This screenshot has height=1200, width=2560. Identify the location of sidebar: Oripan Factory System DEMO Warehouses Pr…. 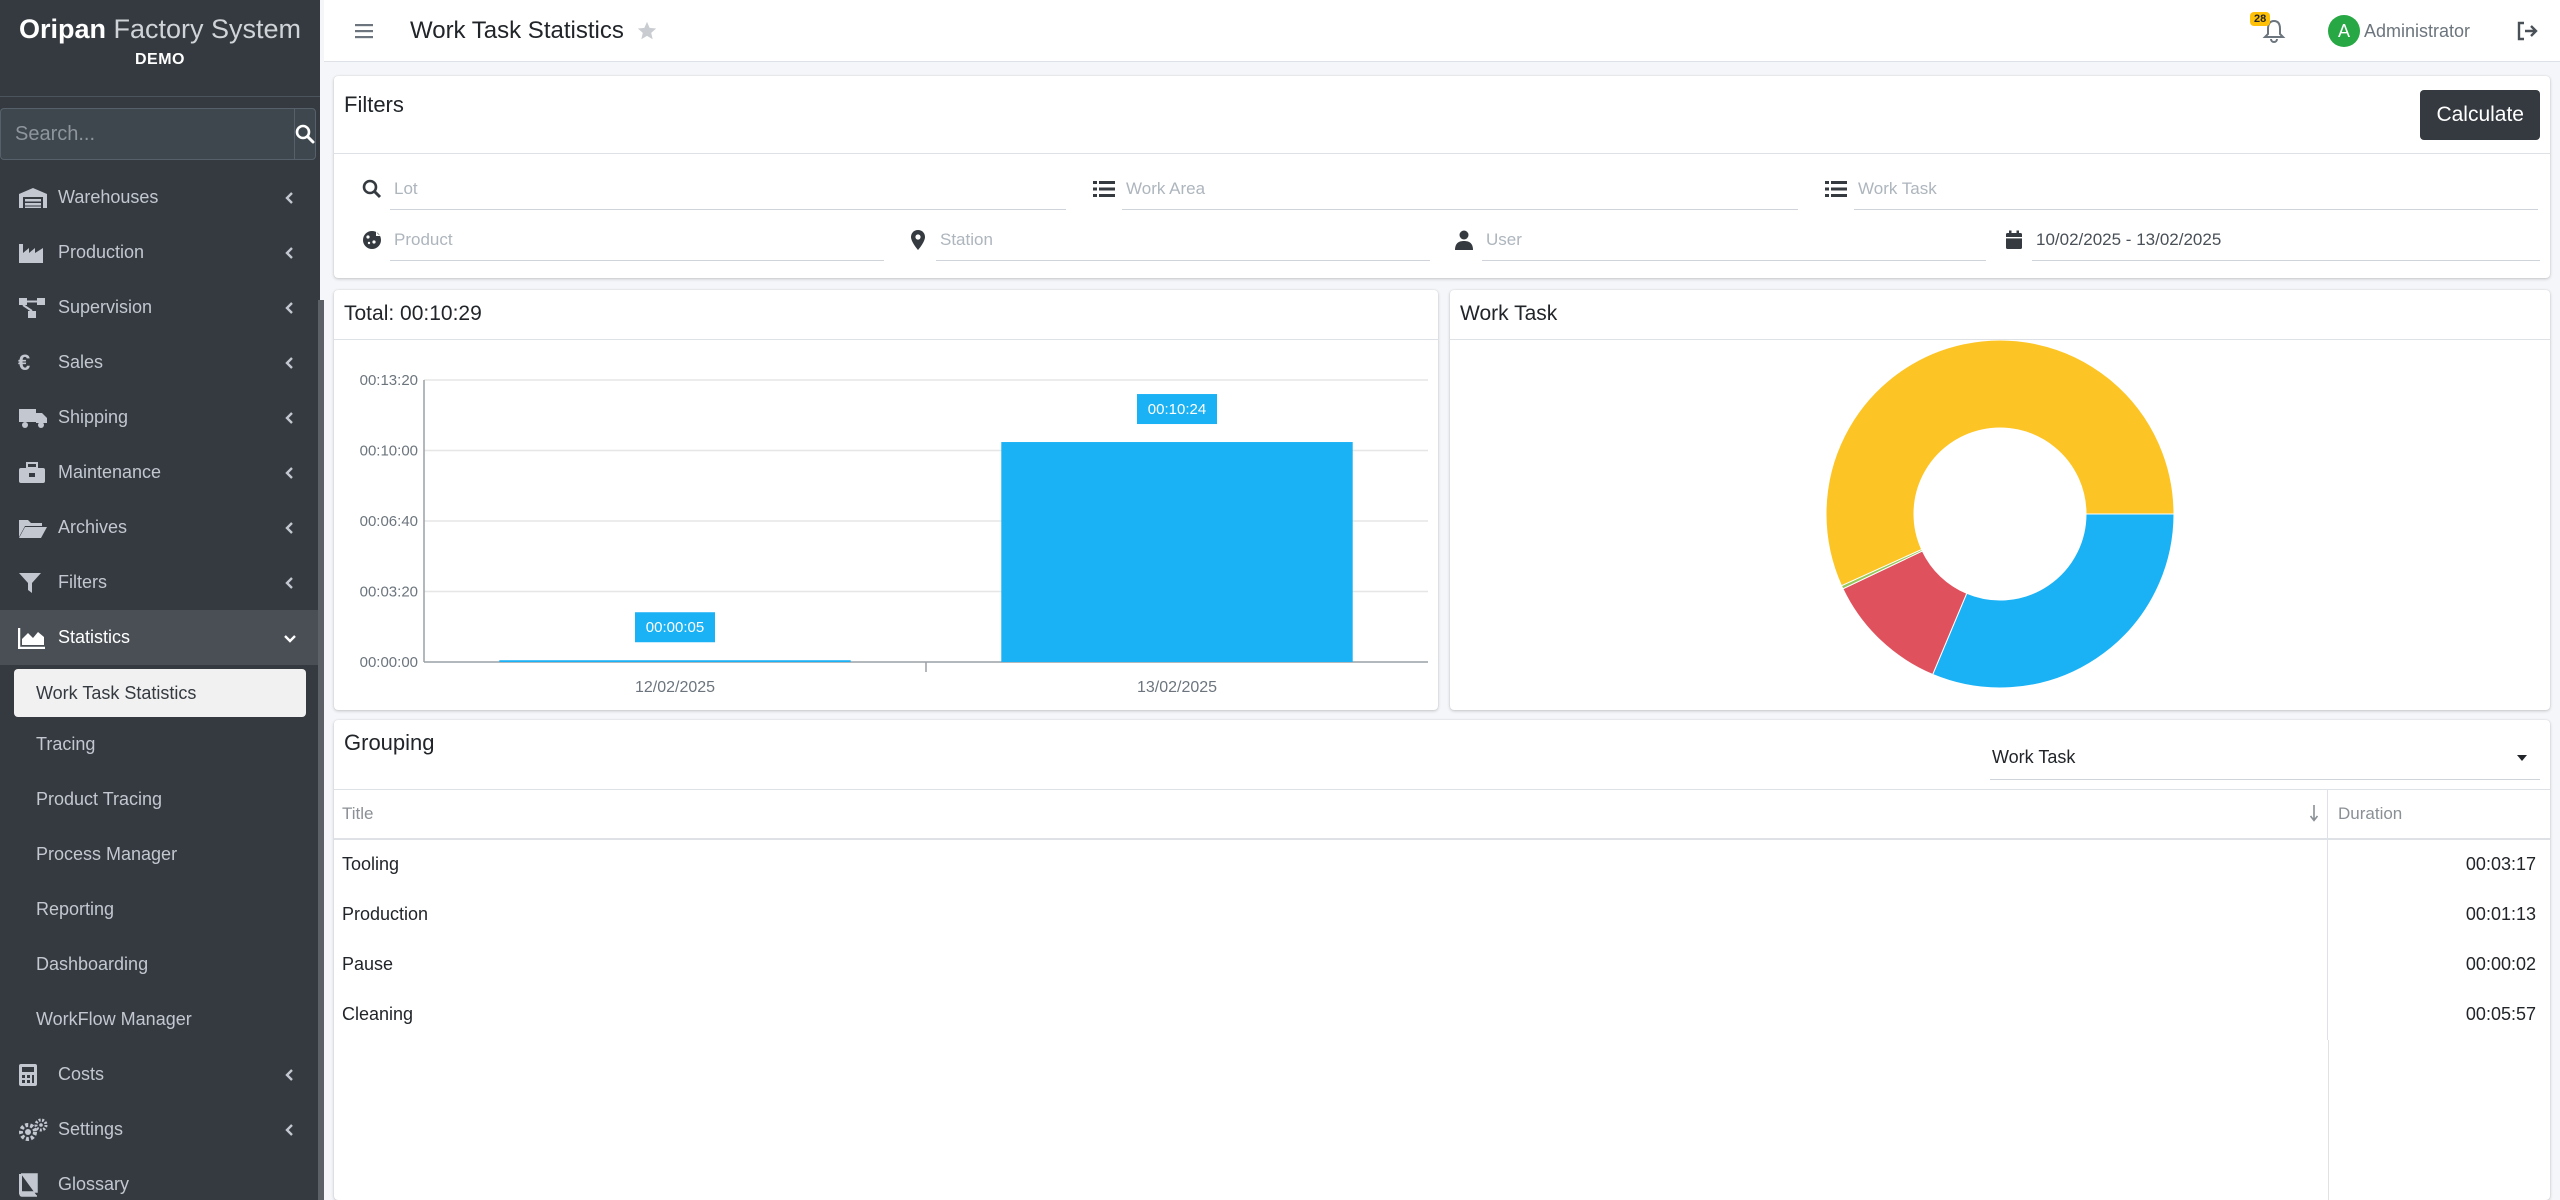
(160, 600).